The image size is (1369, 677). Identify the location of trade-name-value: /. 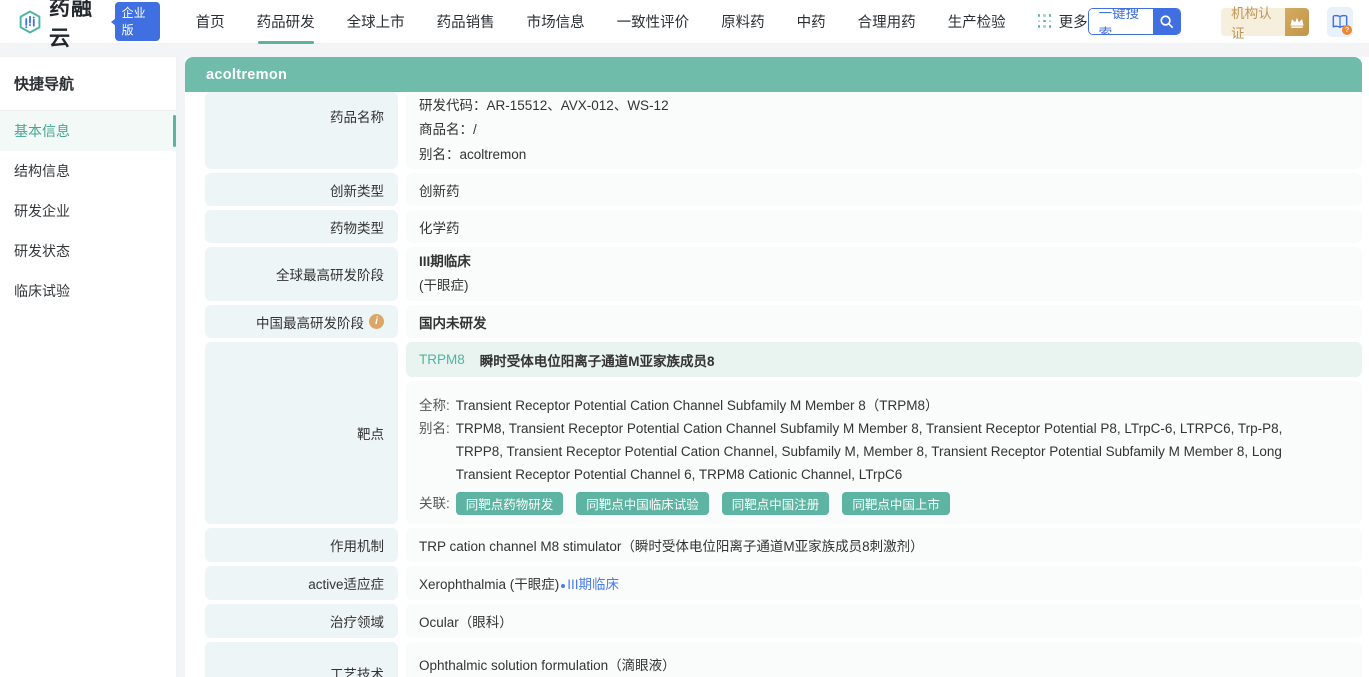
(475, 130).